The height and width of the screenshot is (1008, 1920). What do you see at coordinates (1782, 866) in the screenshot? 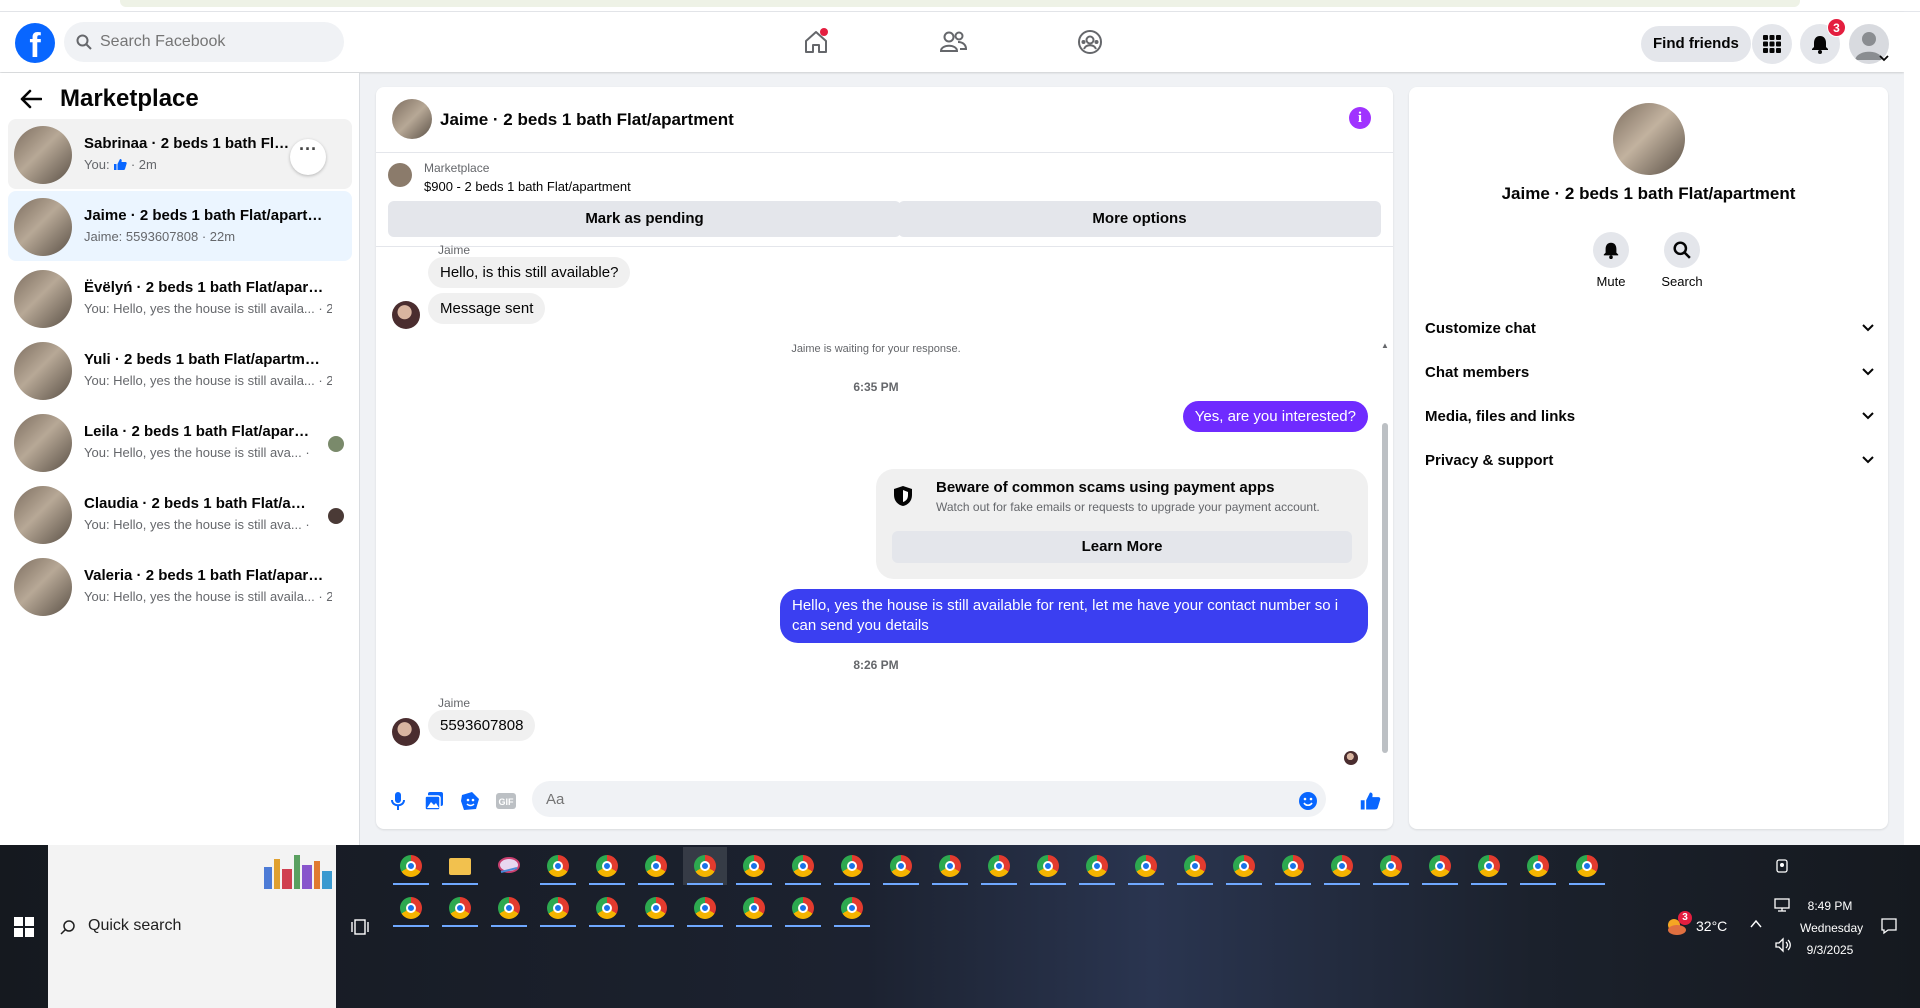
I see `meet-now-icon` at bounding box center [1782, 866].